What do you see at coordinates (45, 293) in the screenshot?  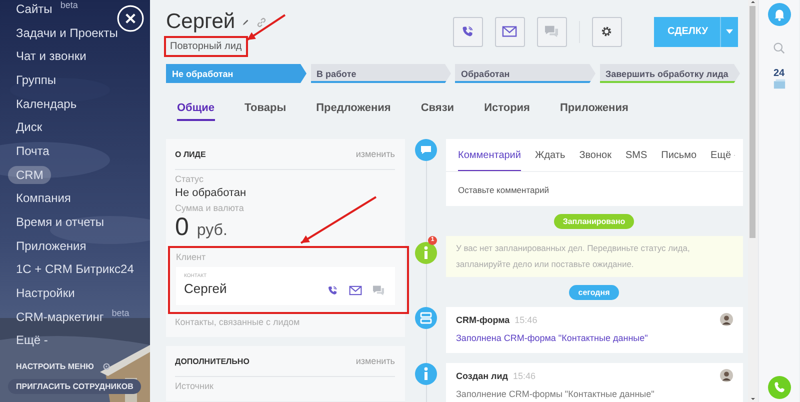 I see `menu-item: Настройки` at bounding box center [45, 293].